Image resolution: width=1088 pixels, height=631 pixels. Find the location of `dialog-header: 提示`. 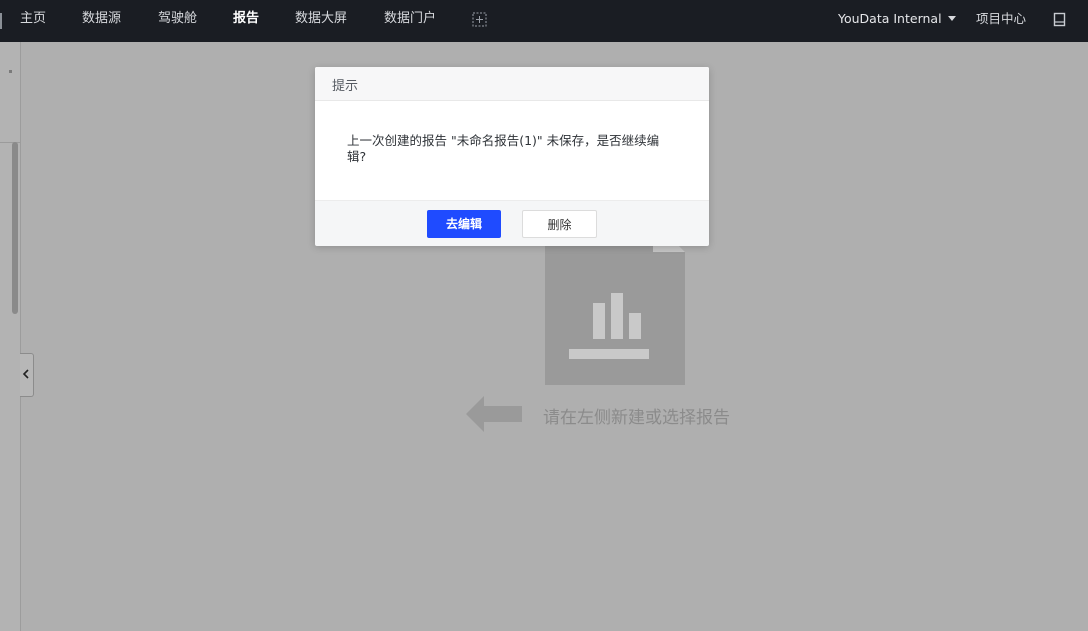

dialog-header: 提示 is located at coordinates (512, 84).